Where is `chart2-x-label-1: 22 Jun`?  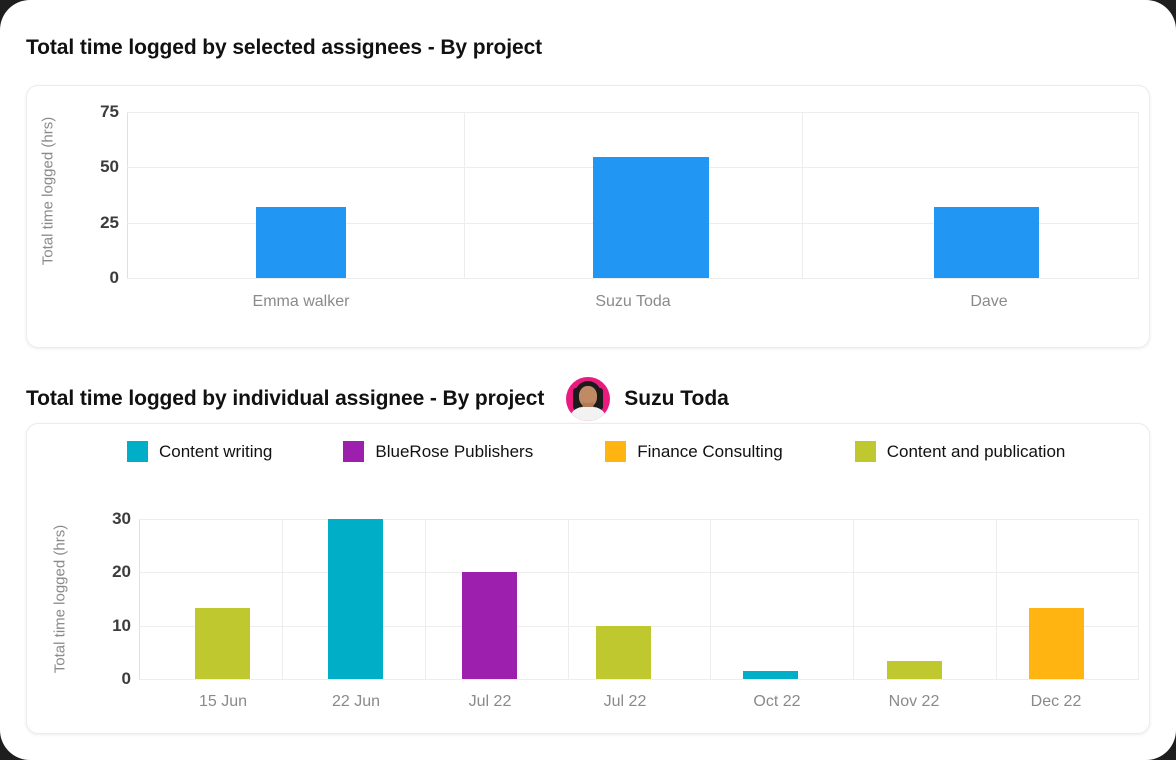 chart2-x-label-1: 22 Jun is located at coordinates (356, 701).